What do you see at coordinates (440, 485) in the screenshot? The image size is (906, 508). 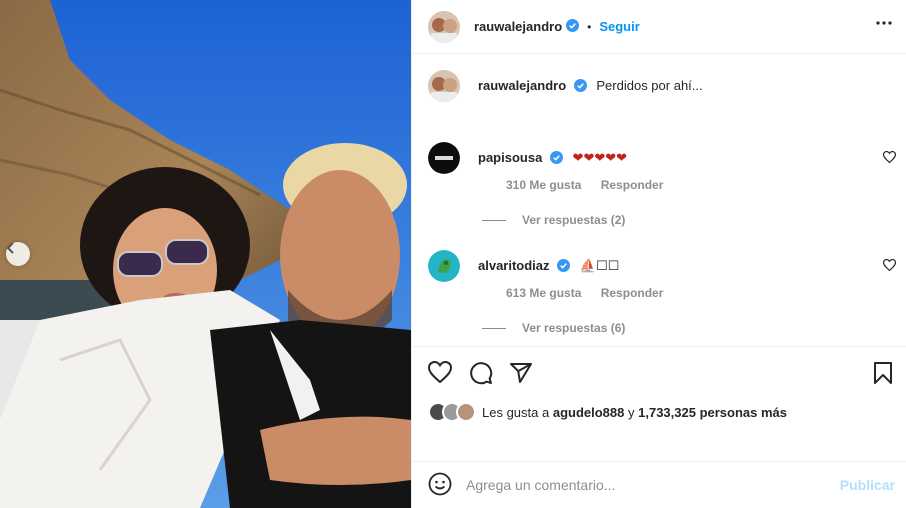 I see `emoji-icon` at bounding box center [440, 485].